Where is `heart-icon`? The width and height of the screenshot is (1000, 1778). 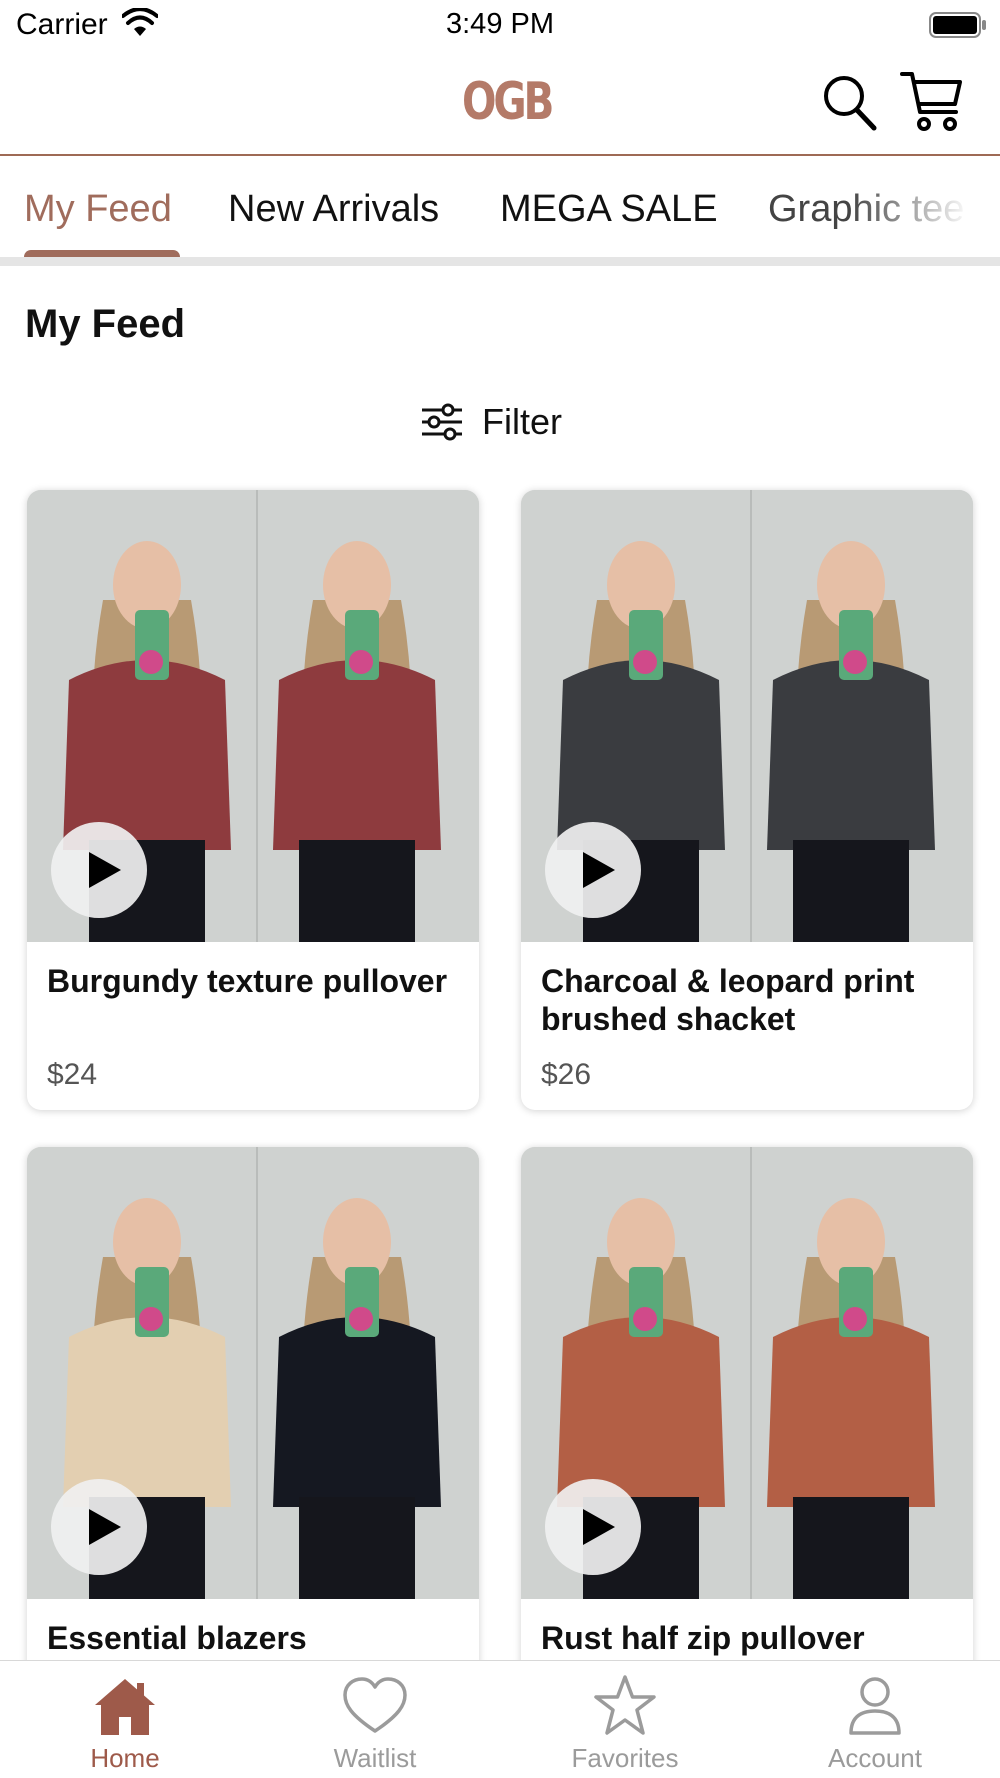
heart-icon is located at coordinates (375, 1705).